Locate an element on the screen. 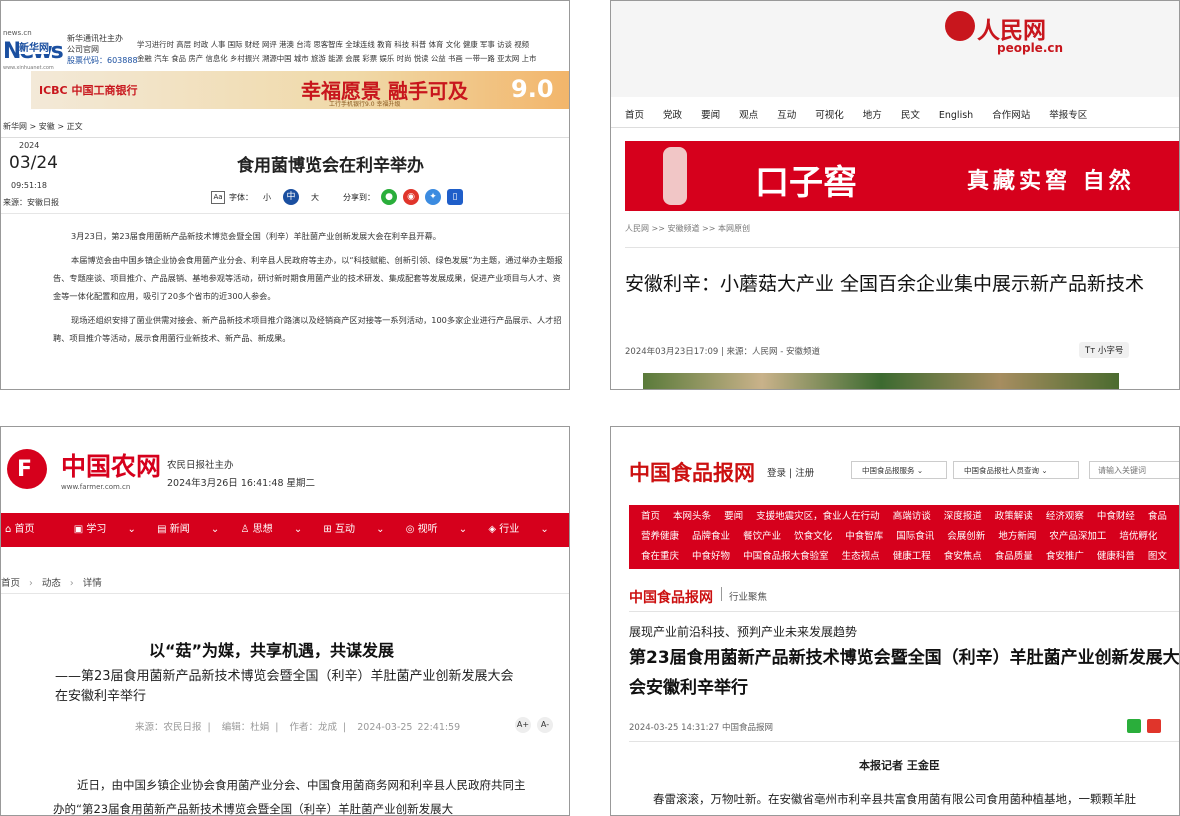 The height and width of the screenshot is (816, 1180). nav-item: 食品 is located at coordinates (1157, 517).